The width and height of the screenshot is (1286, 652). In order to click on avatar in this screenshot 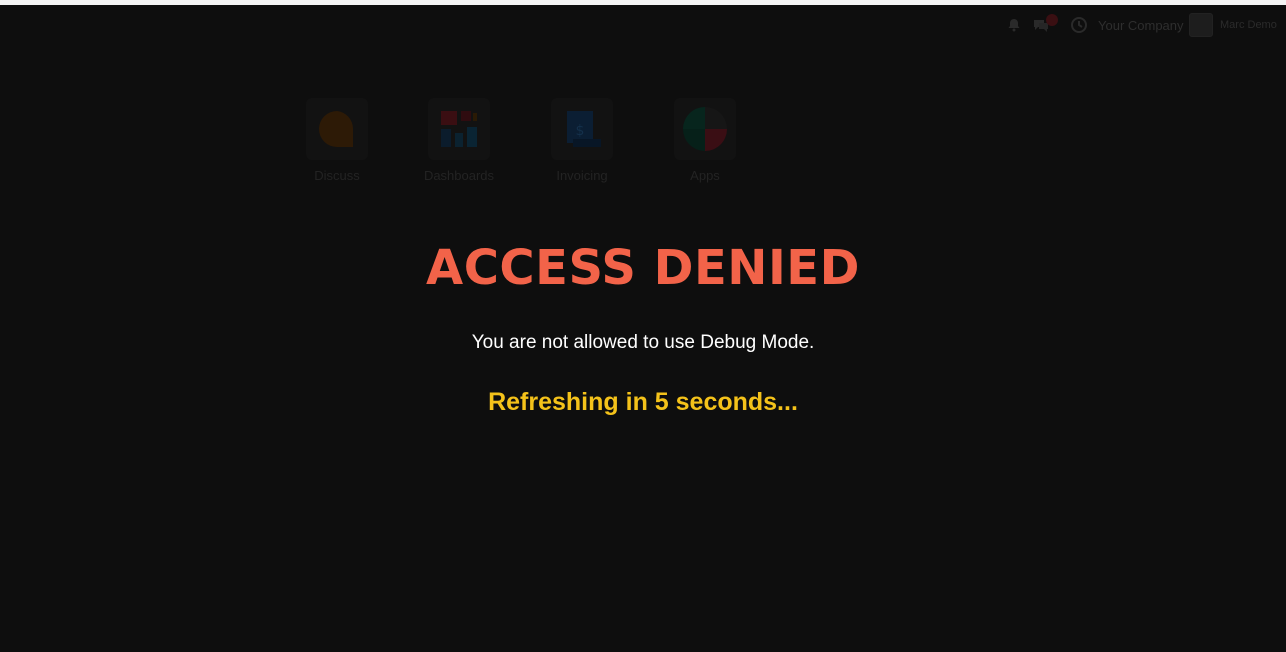, I will do `click(1201, 25)`.